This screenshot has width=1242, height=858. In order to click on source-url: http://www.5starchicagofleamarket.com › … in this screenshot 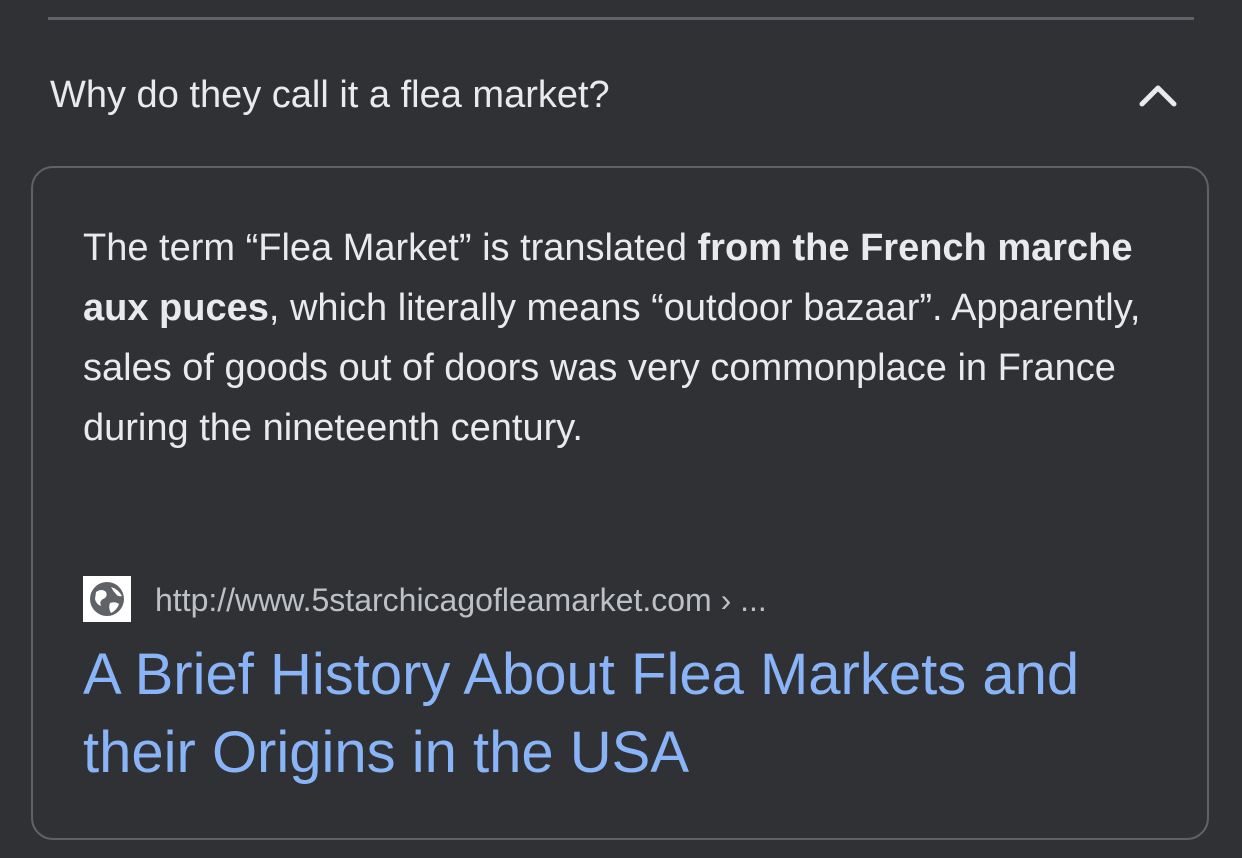, I will do `click(461, 600)`.